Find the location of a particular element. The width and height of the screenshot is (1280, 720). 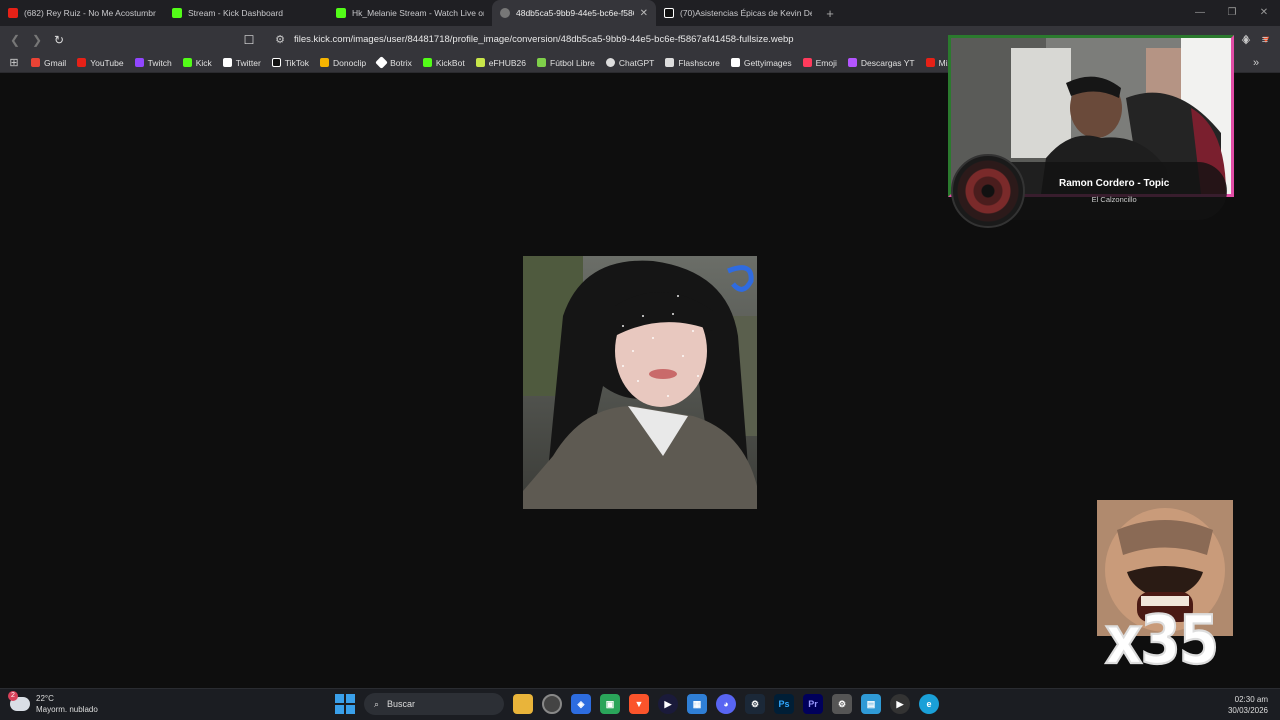

tab-title: Stream - Kick Dashboard is located at coordinates (235, 13).